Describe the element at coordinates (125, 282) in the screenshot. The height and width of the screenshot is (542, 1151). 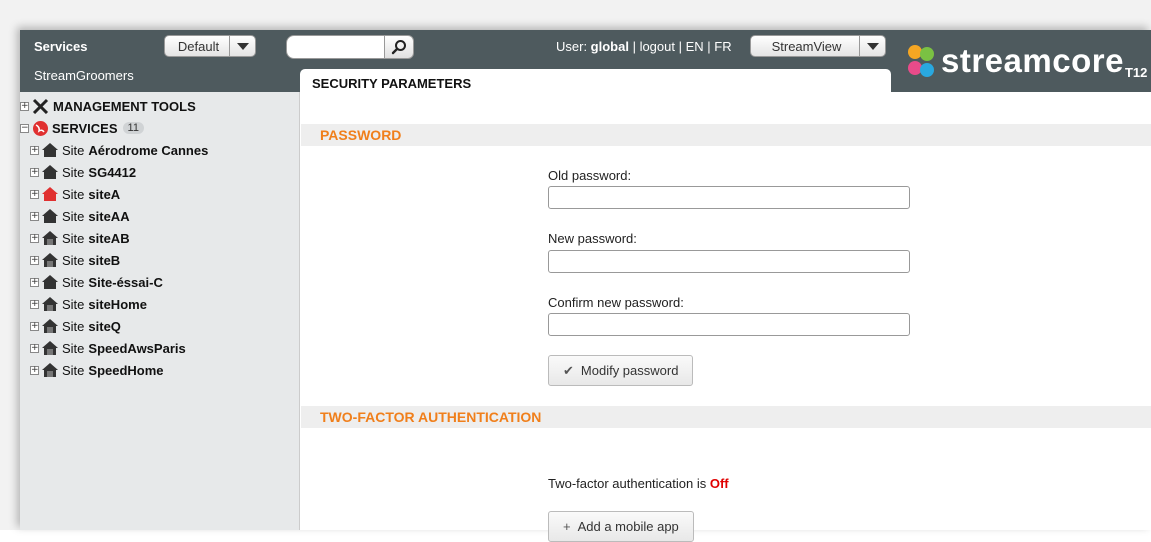
I see `site-name: Site-éssai-C` at that location.